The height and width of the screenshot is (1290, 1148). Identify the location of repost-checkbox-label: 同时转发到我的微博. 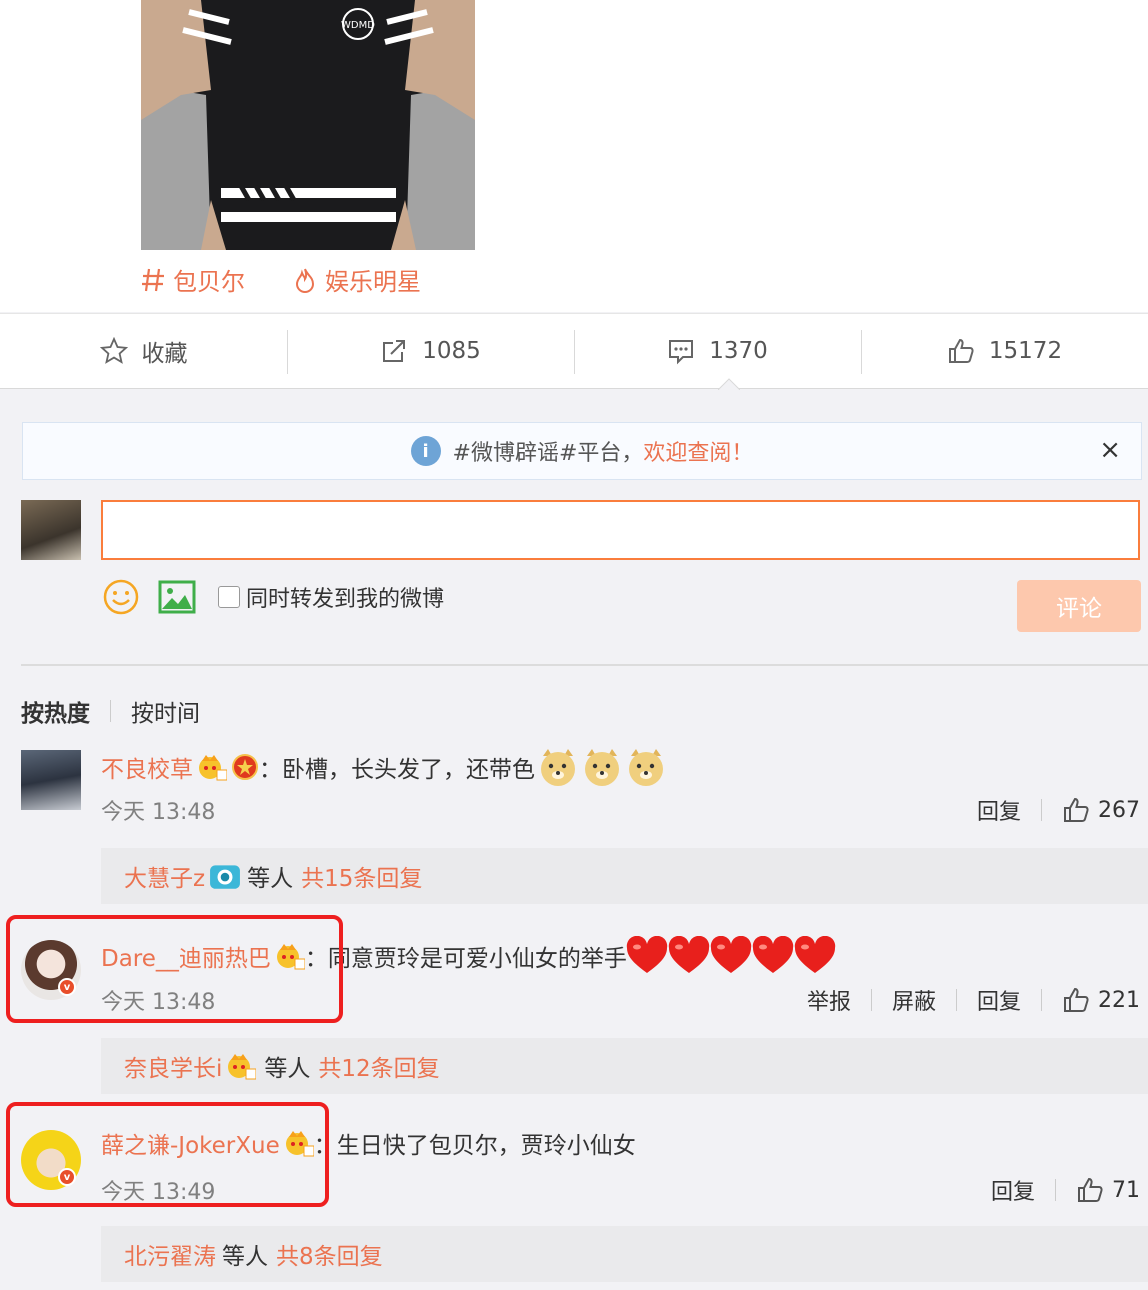
(345, 599).